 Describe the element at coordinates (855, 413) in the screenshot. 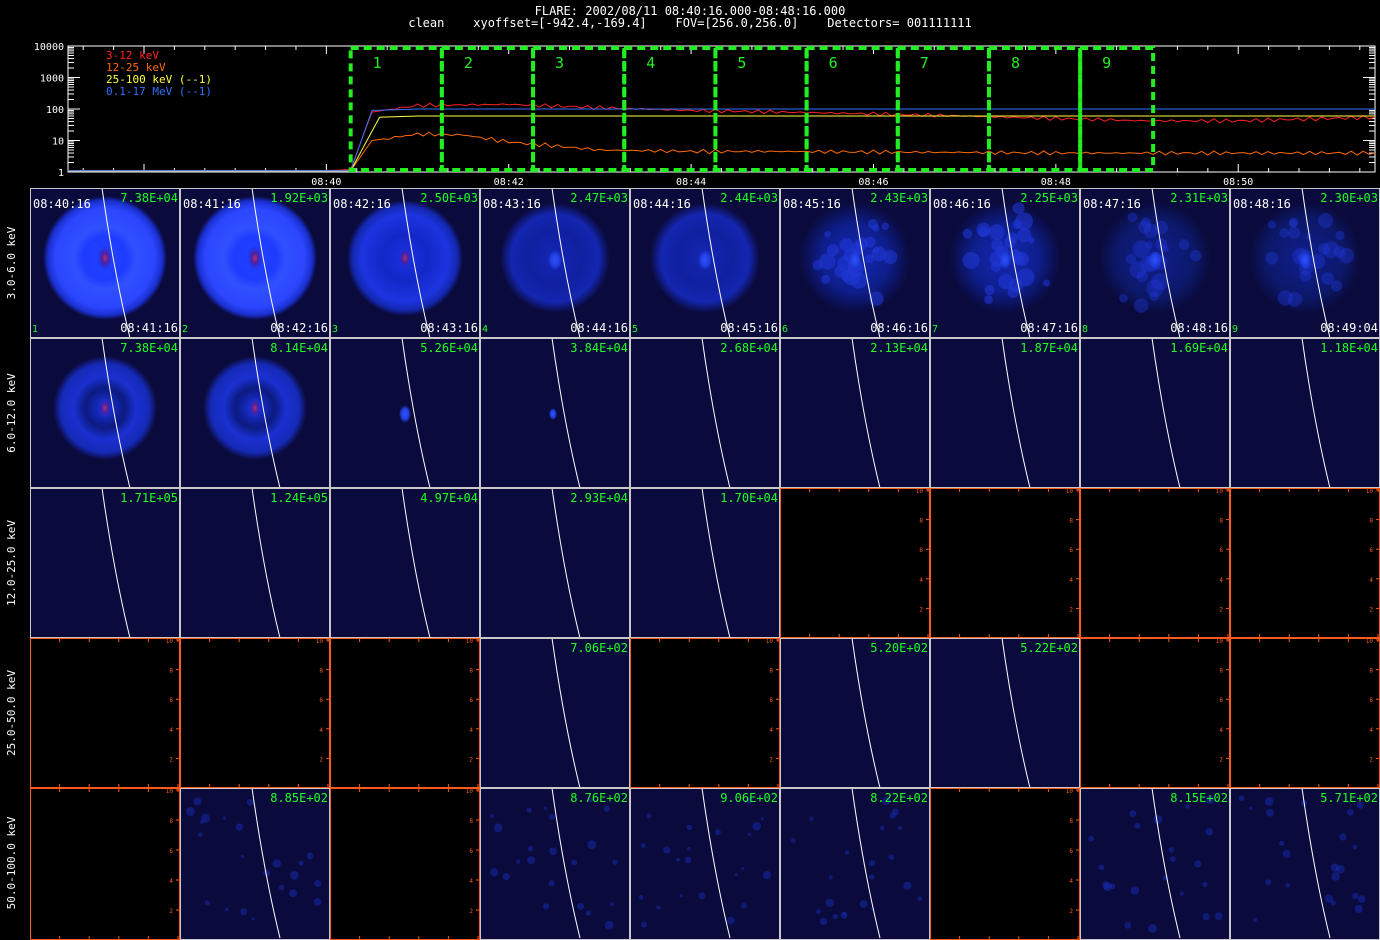

I see `image-cell: 2.13E+04` at that location.